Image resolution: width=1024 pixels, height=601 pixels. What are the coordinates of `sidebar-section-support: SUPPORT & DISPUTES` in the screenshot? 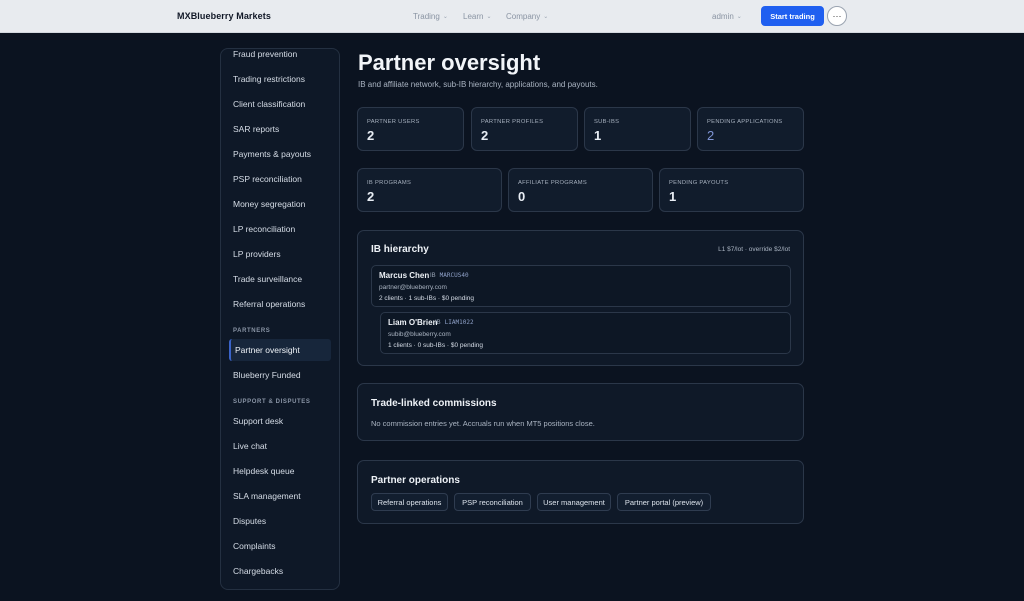 It's located at (272, 402).